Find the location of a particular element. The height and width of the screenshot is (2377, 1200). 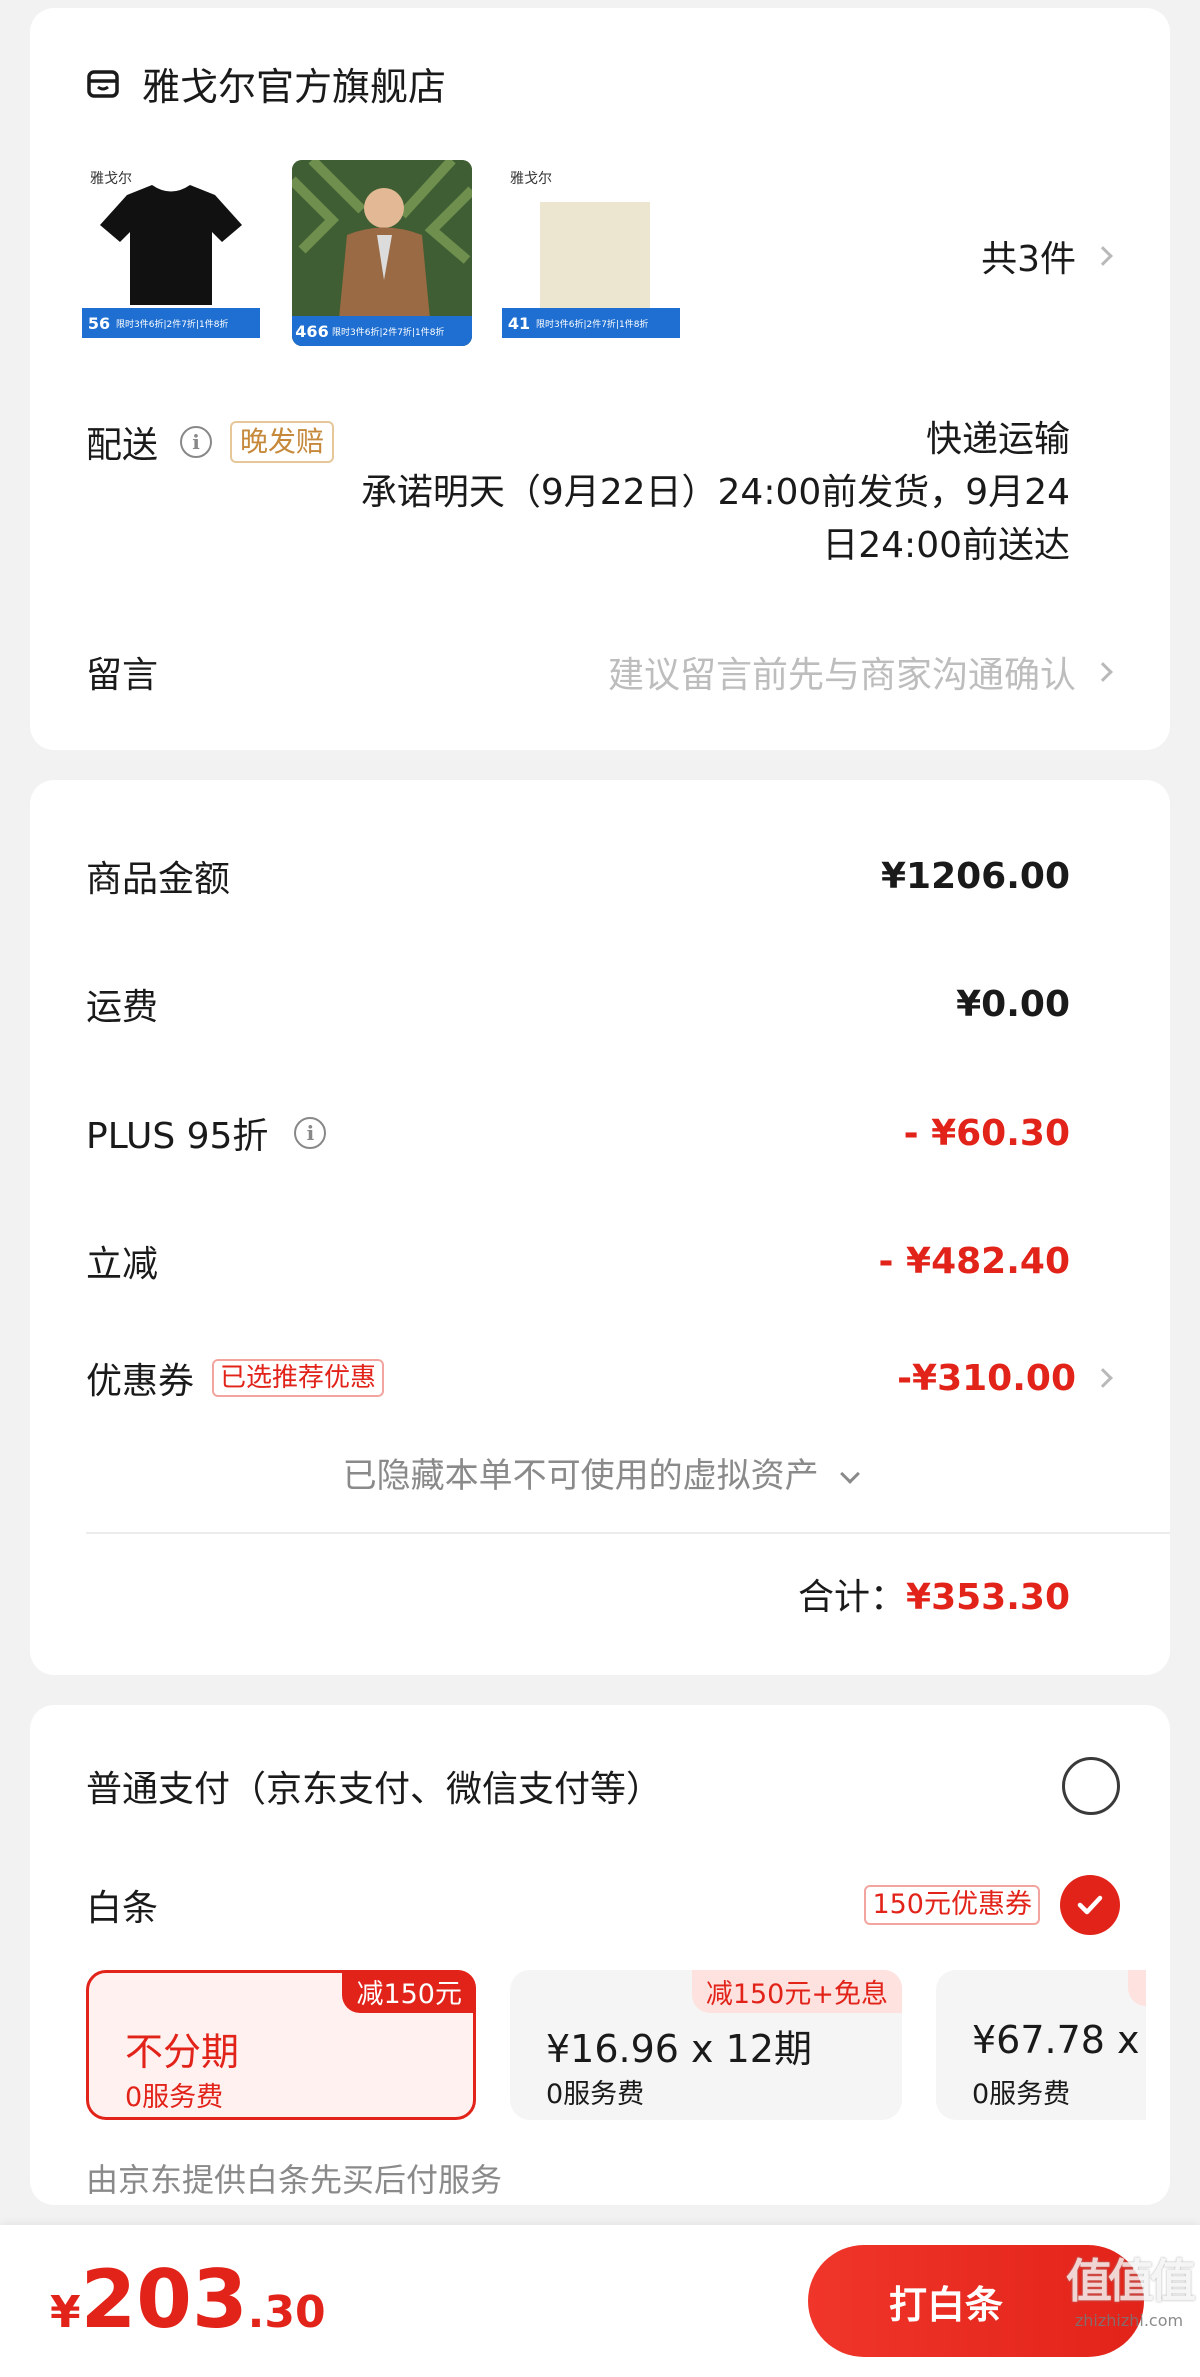

price-badge: 466 is located at coordinates (312, 331).